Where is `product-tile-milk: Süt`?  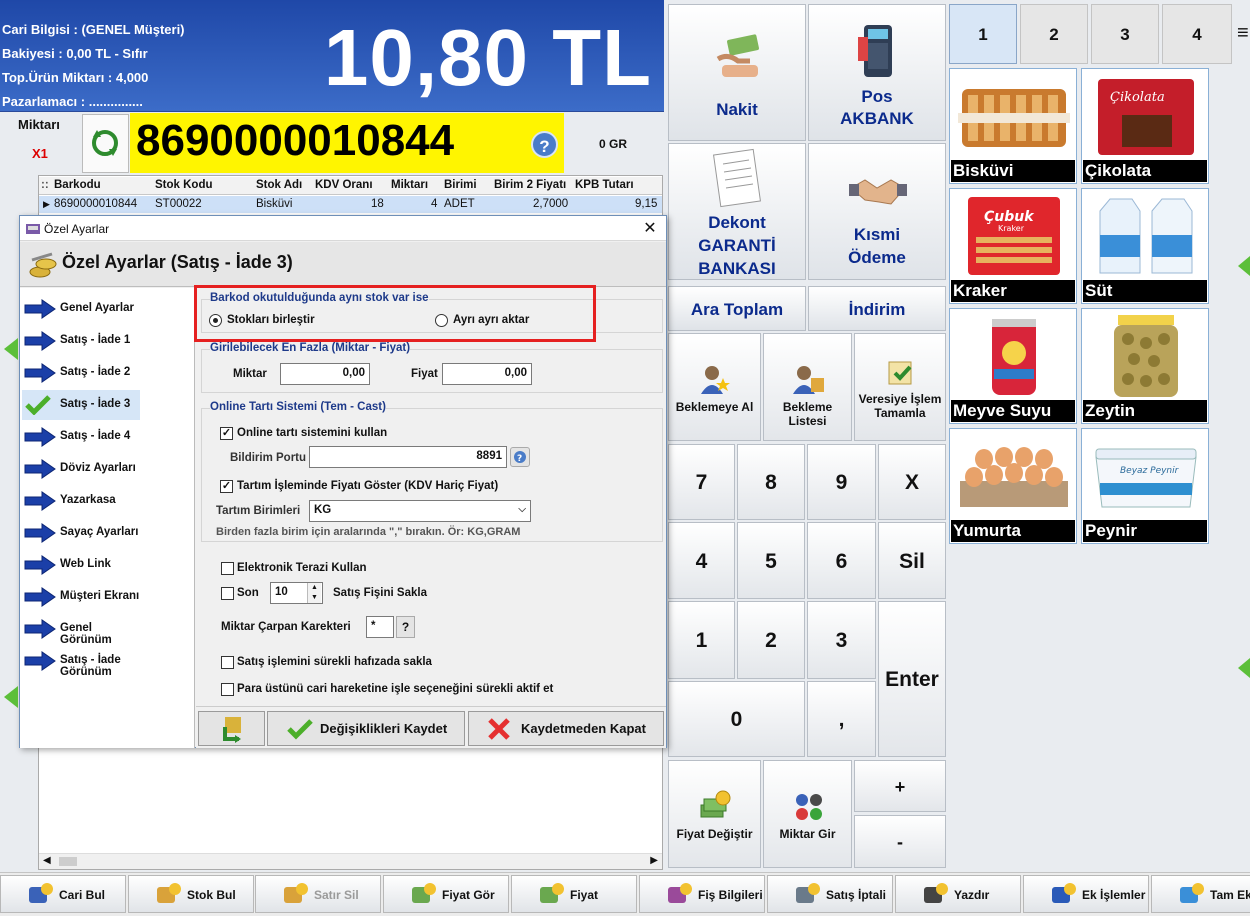 product-tile-milk: Süt is located at coordinates (1145, 246).